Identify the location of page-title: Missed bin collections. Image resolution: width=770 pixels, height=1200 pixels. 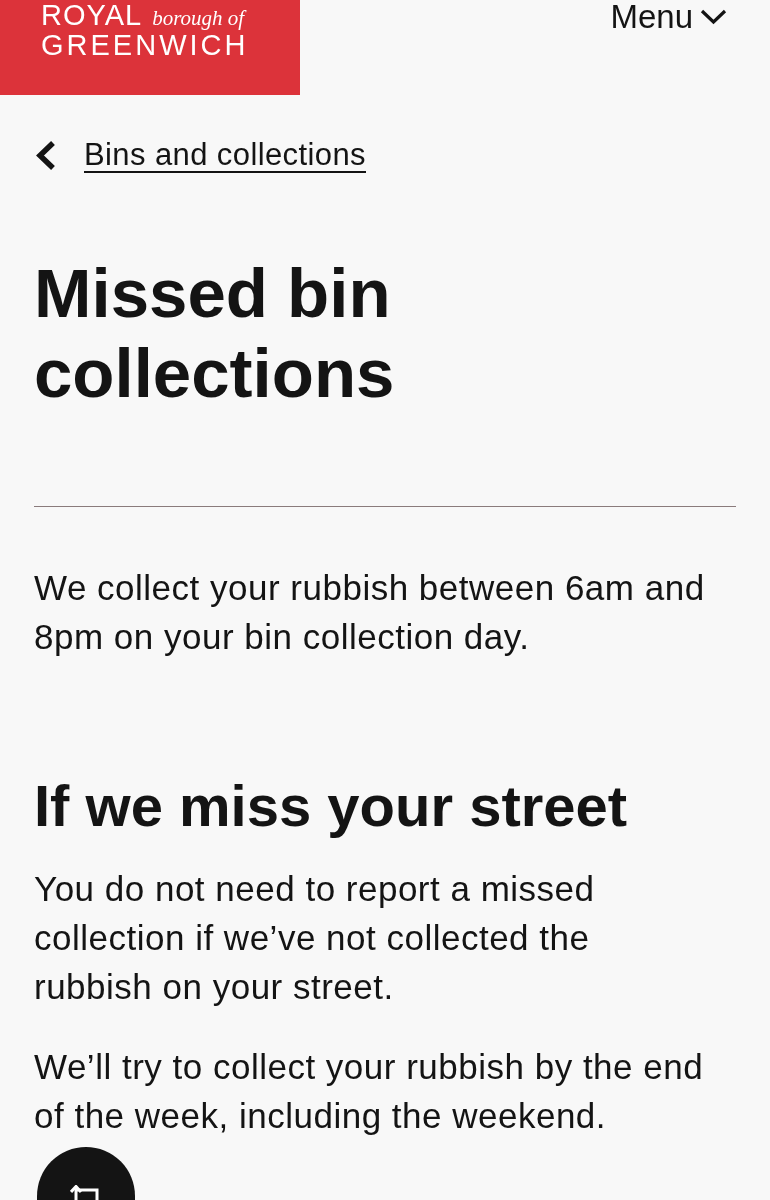
(215, 334).